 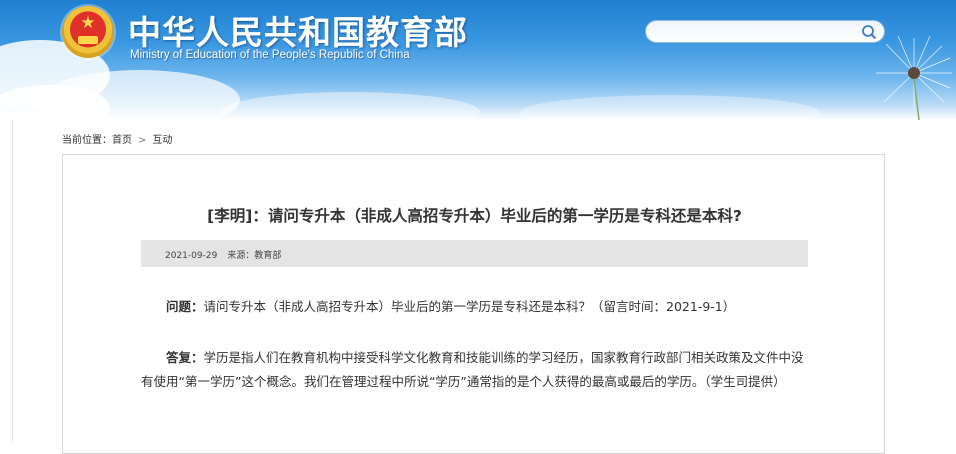 What do you see at coordinates (474, 253) in the screenshot?
I see `article-meta-bar: 2021-09-29 来源：教育部` at bounding box center [474, 253].